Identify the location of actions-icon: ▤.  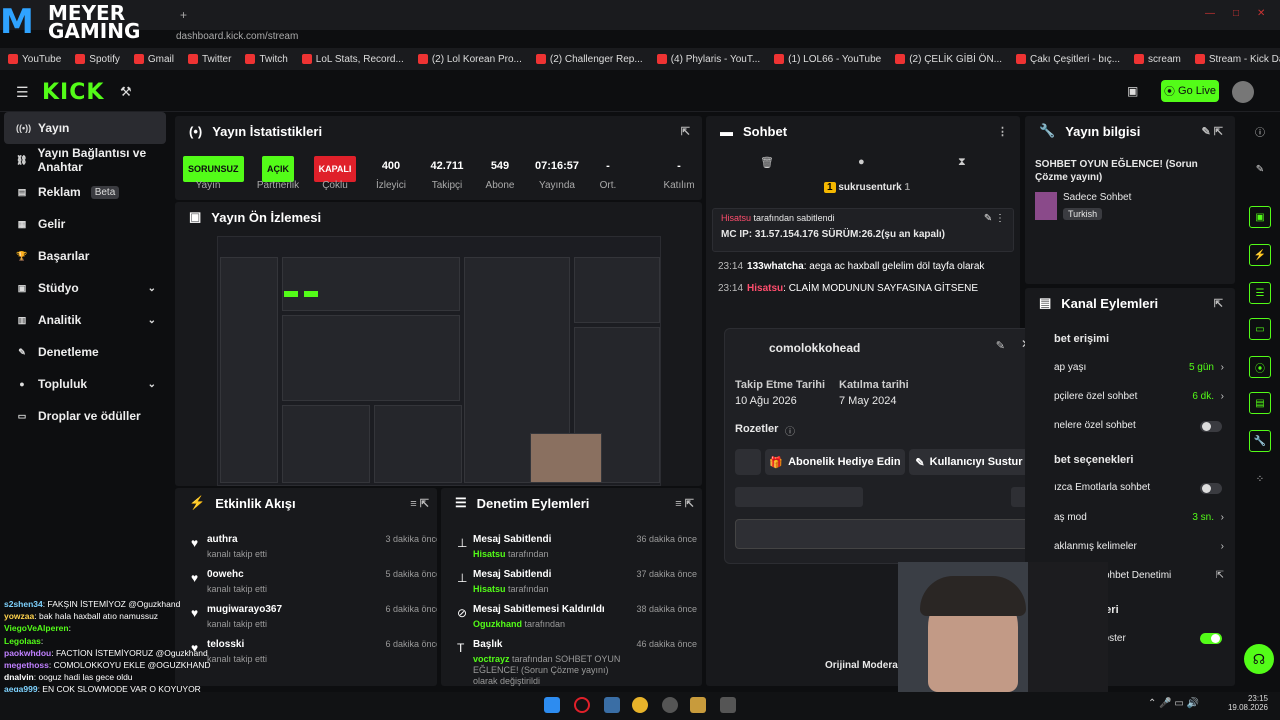
(1260, 403).